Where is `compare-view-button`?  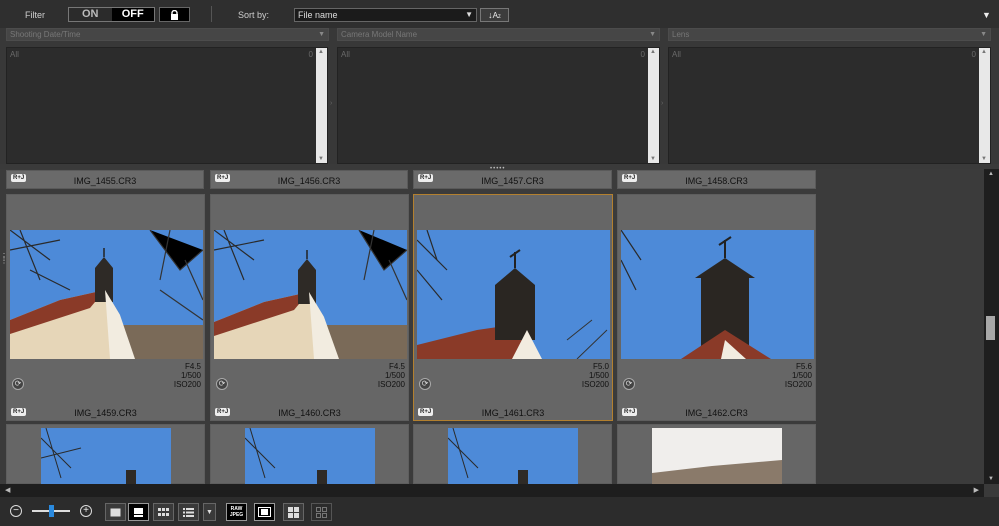
compare-view-button is located at coordinates (293, 512).